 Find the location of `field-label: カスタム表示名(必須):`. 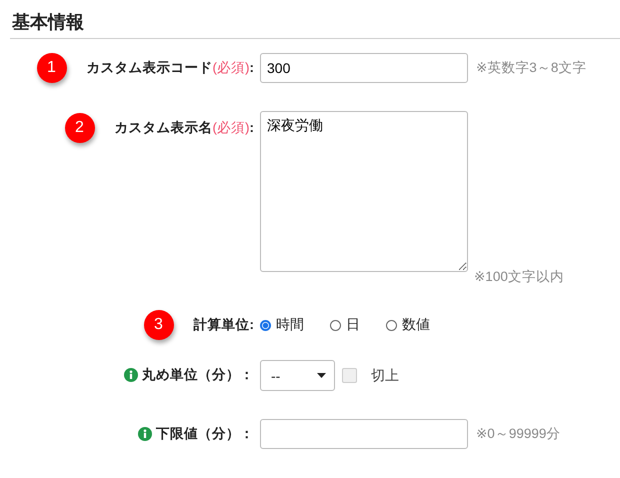

field-label: カスタム表示名(必須): is located at coordinates (184, 128).